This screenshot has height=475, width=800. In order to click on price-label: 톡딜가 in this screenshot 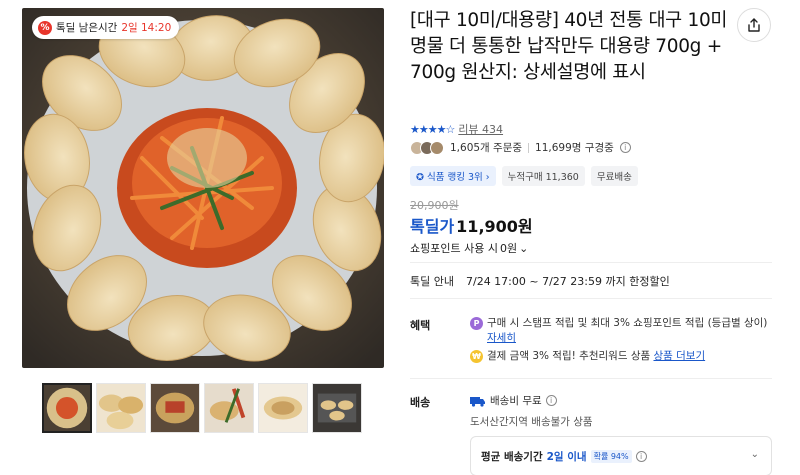, I will do `click(432, 226)`.